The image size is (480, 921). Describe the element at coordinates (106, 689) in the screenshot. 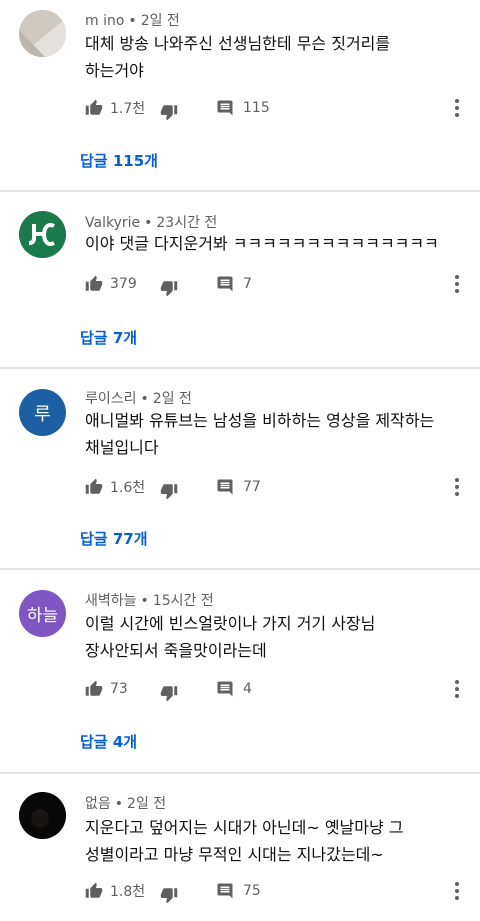

I see `like-button: 73` at that location.